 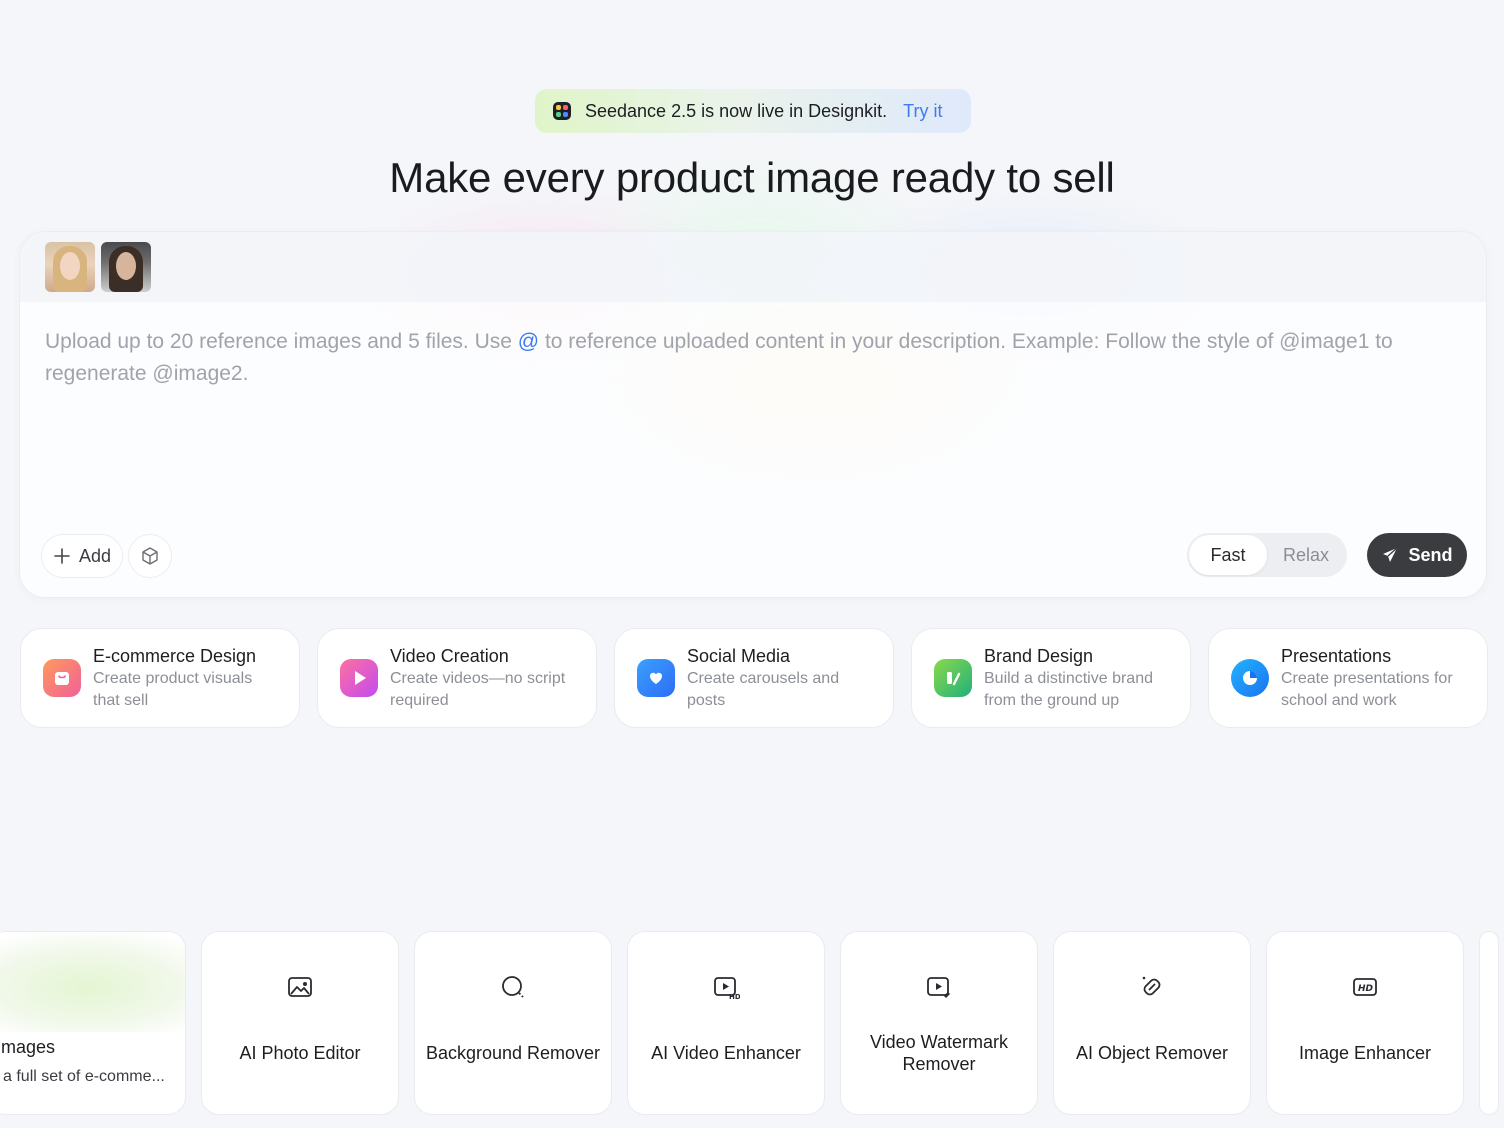 I want to click on category-card-social-media: Social Media Create carousels and posts, so click(x=754, y=678).